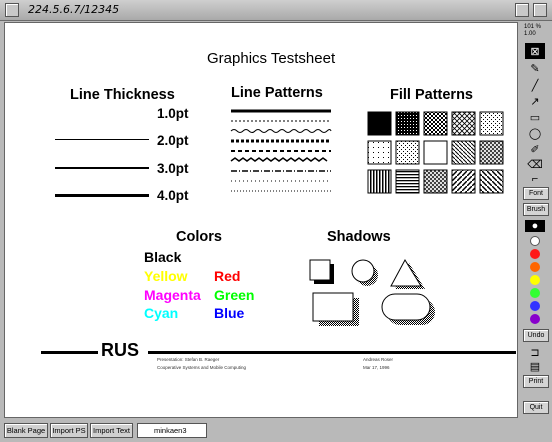  I want to click on fill-patterns-graphic, so click(435, 152).